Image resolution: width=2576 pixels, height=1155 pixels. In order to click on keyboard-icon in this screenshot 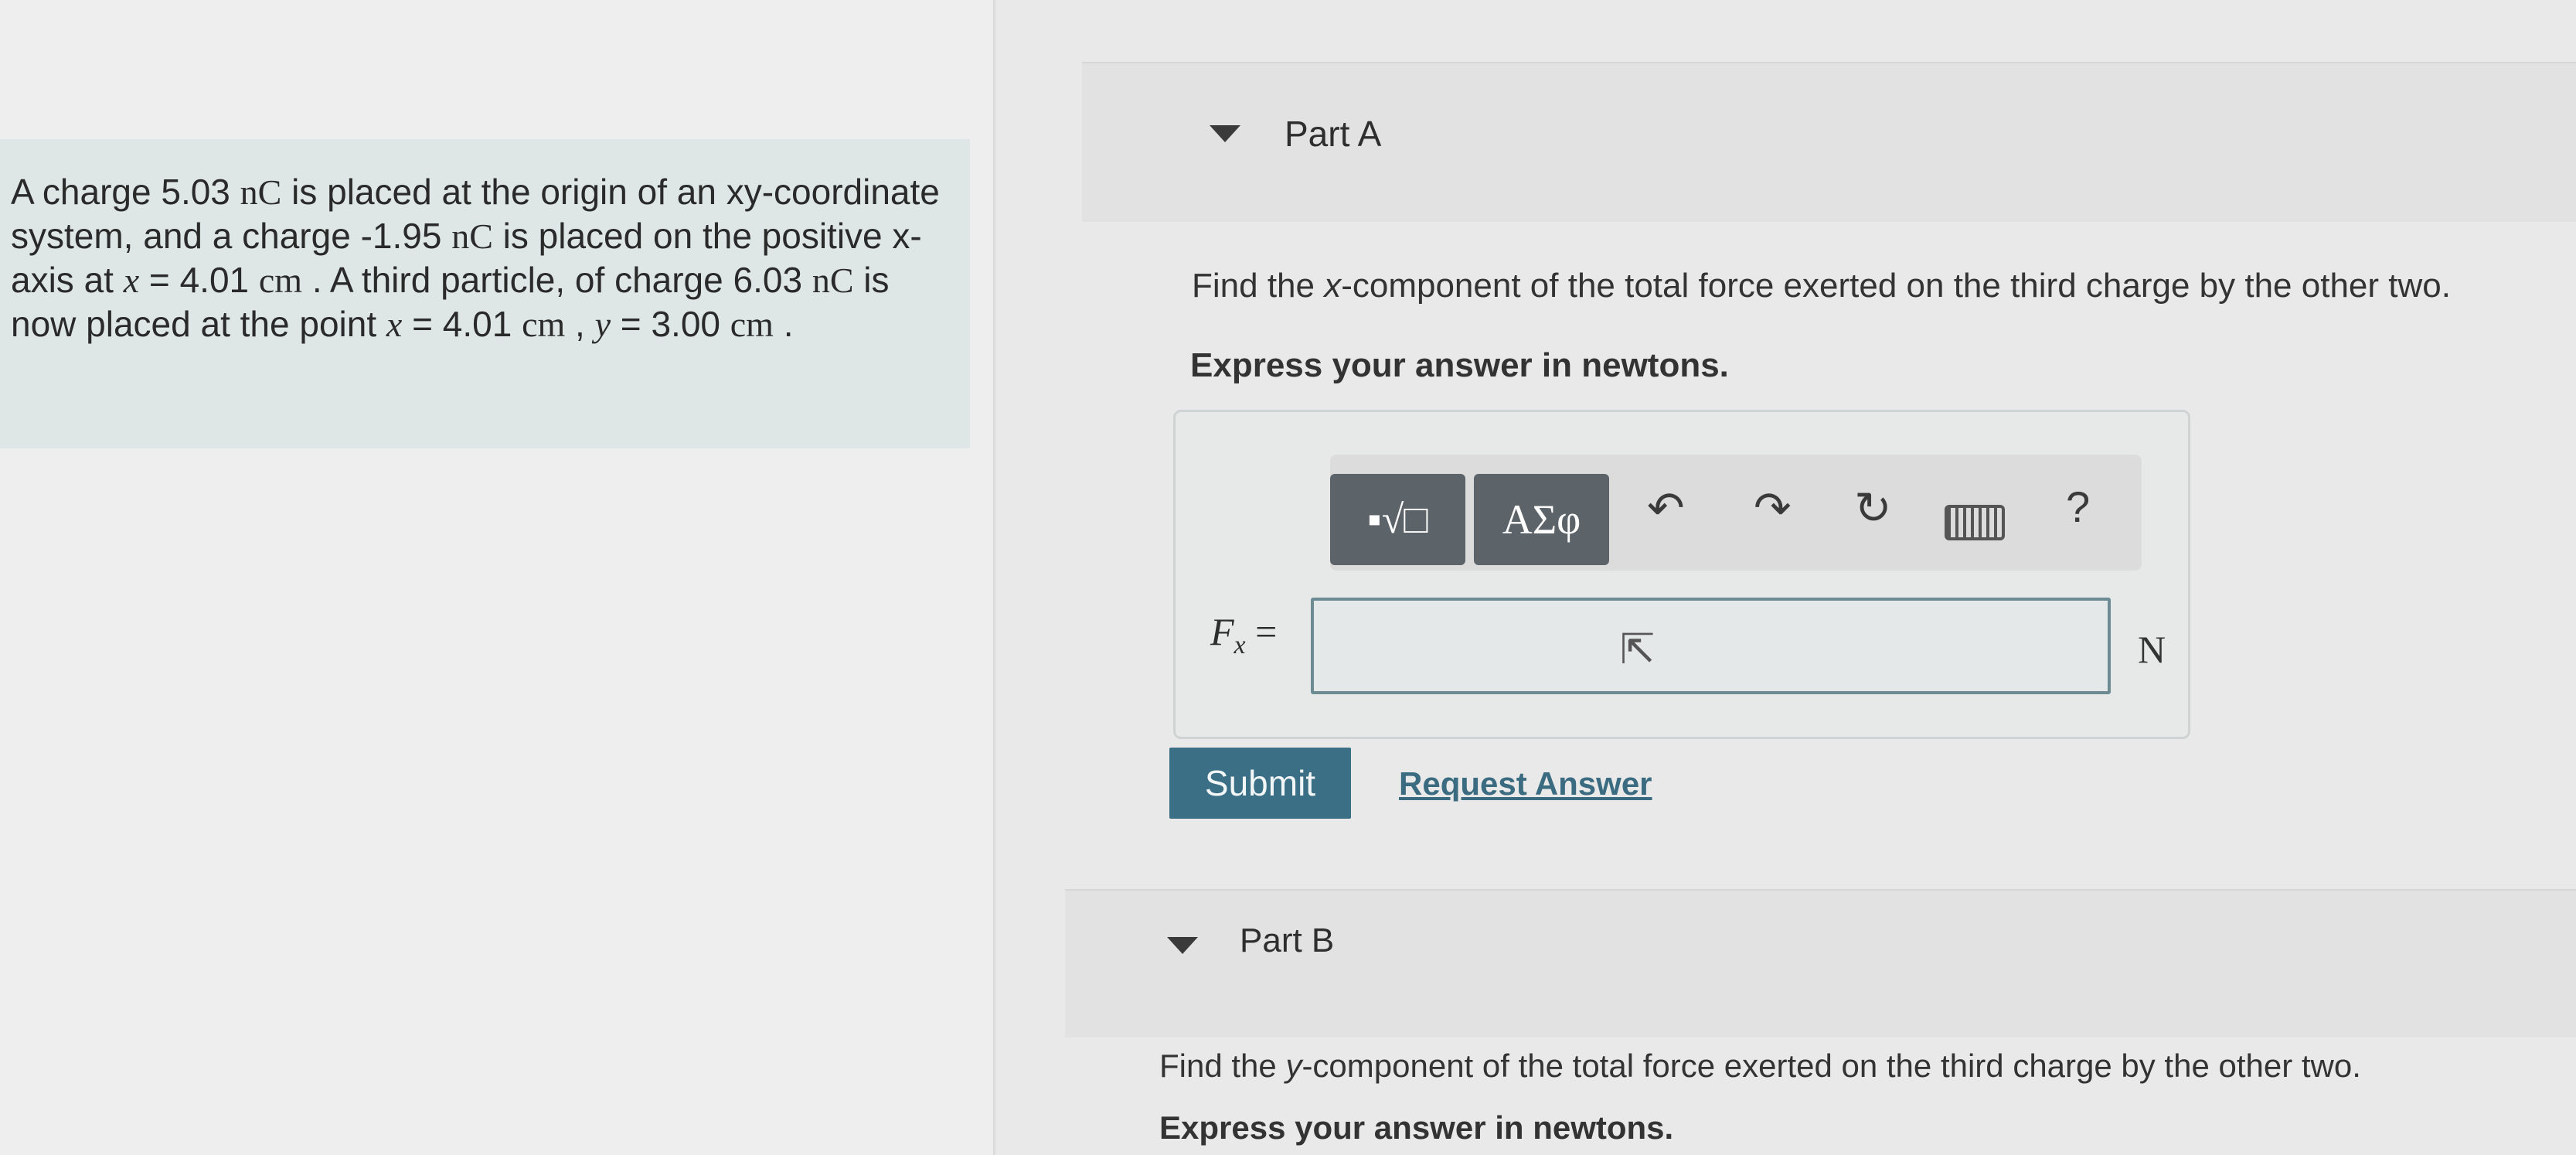, I will do `click(1975, 522)`.